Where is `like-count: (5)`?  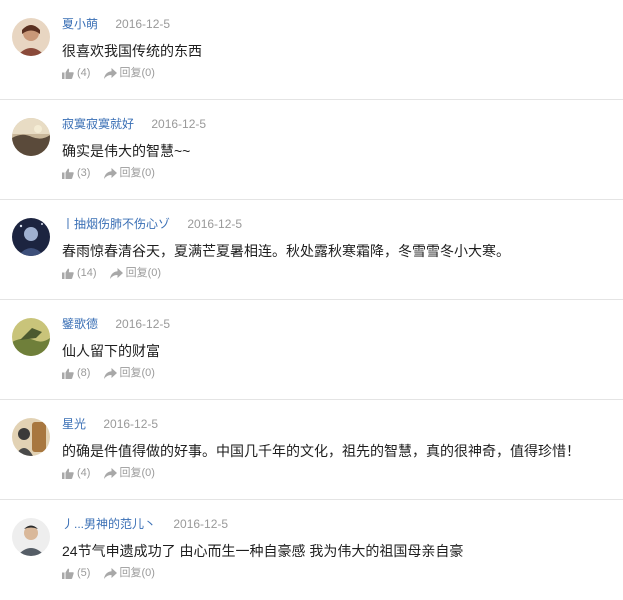 like-count: (5) is located at coordinates (84, 573).